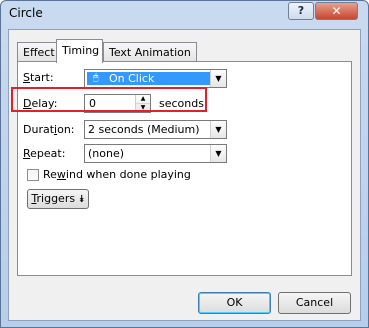  What do you see at coordinates (109, 99) in the screenshot?
I see `delay-highlight-box` at bounding box center [109, 99].